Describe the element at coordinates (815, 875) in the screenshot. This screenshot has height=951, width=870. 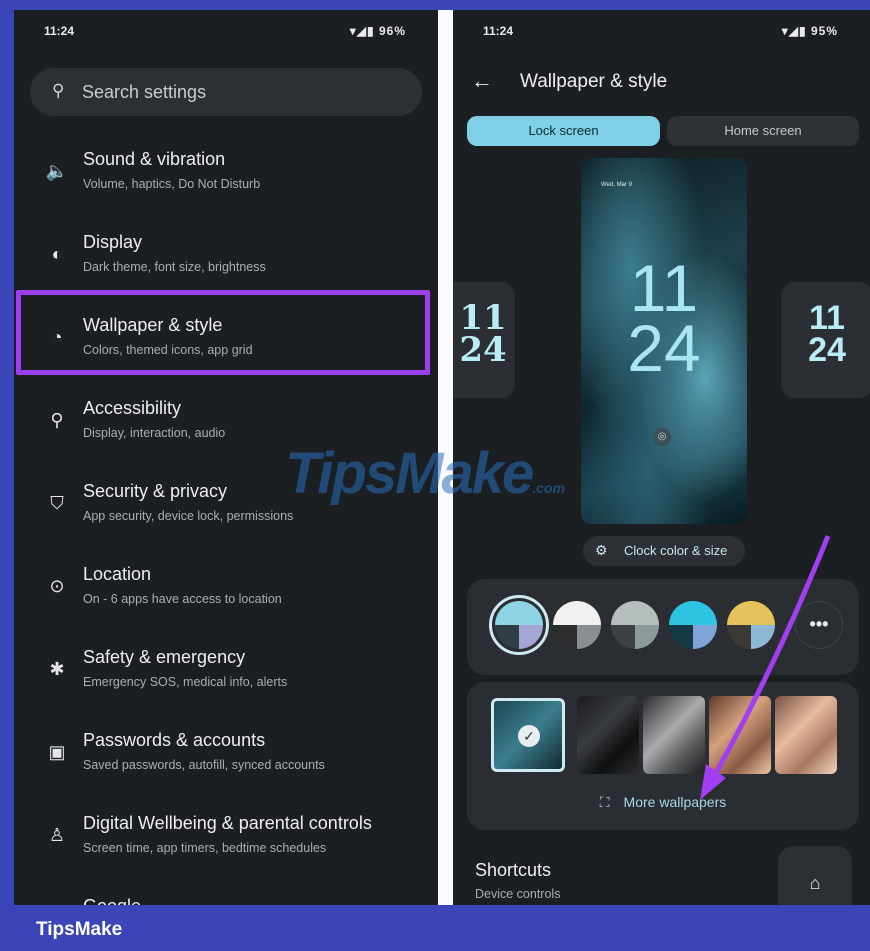
I see `home-icon: ⌂` at that location.